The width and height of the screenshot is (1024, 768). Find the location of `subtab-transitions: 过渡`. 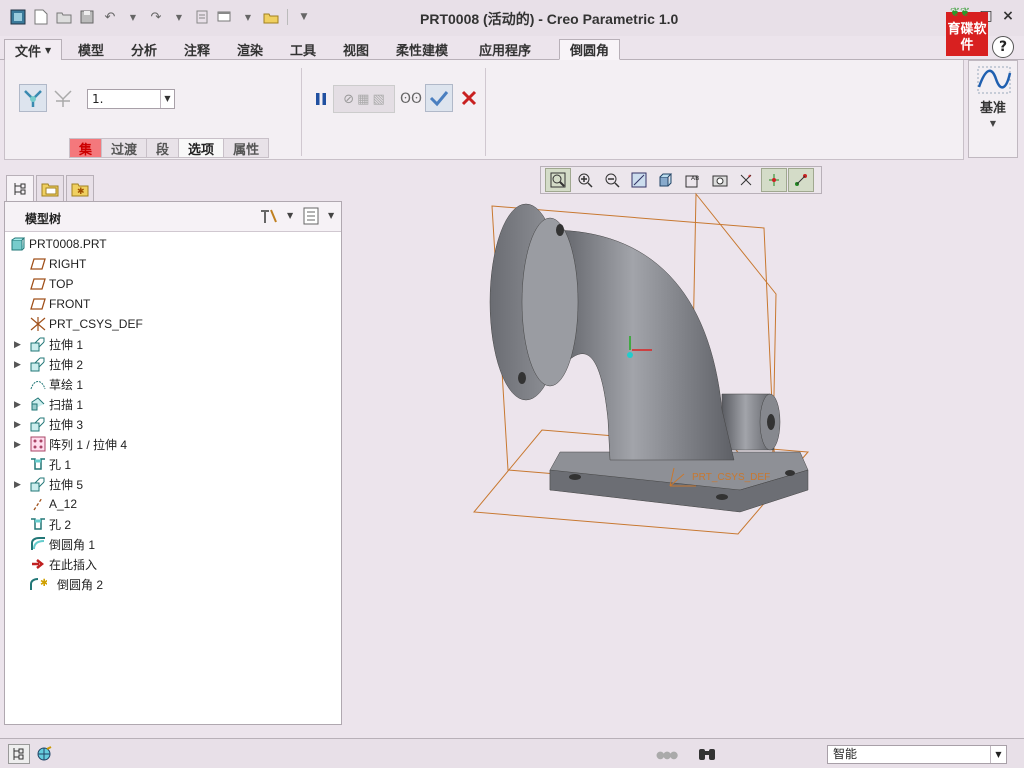

subtab-transitions: 过渡 is located at coordinates (125, 148).